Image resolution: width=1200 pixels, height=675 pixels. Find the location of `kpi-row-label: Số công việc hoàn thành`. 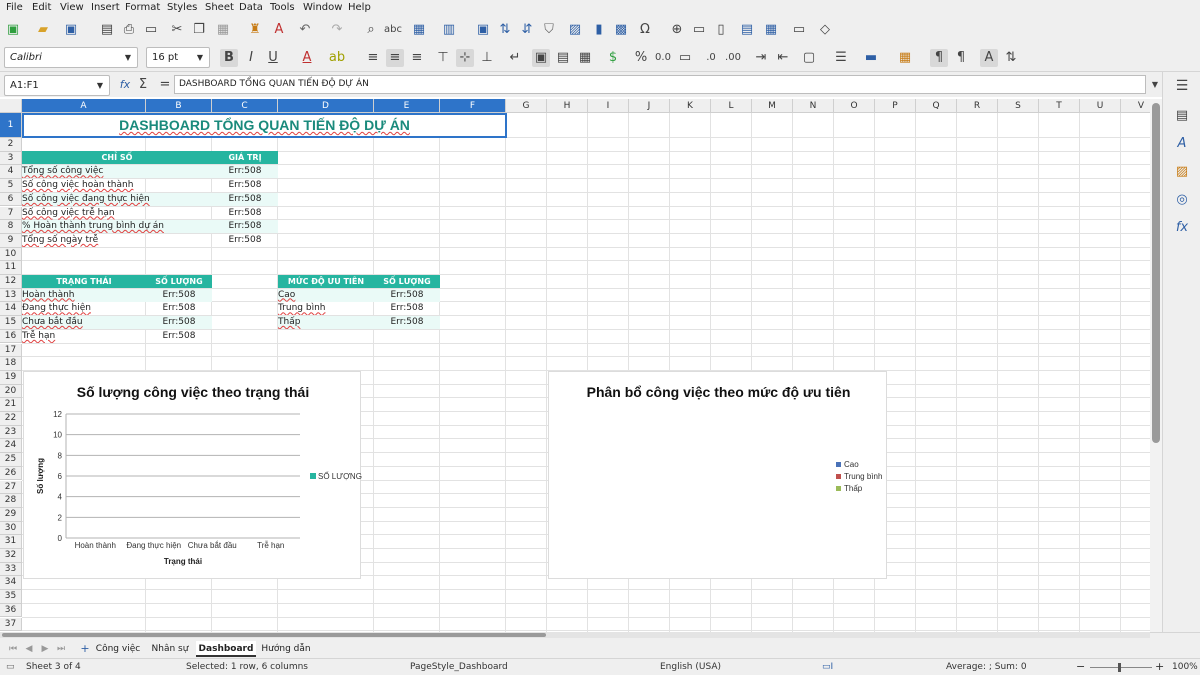

kpi-row-label: Số công việc hoàn thành is located at coordinates (117, 185).